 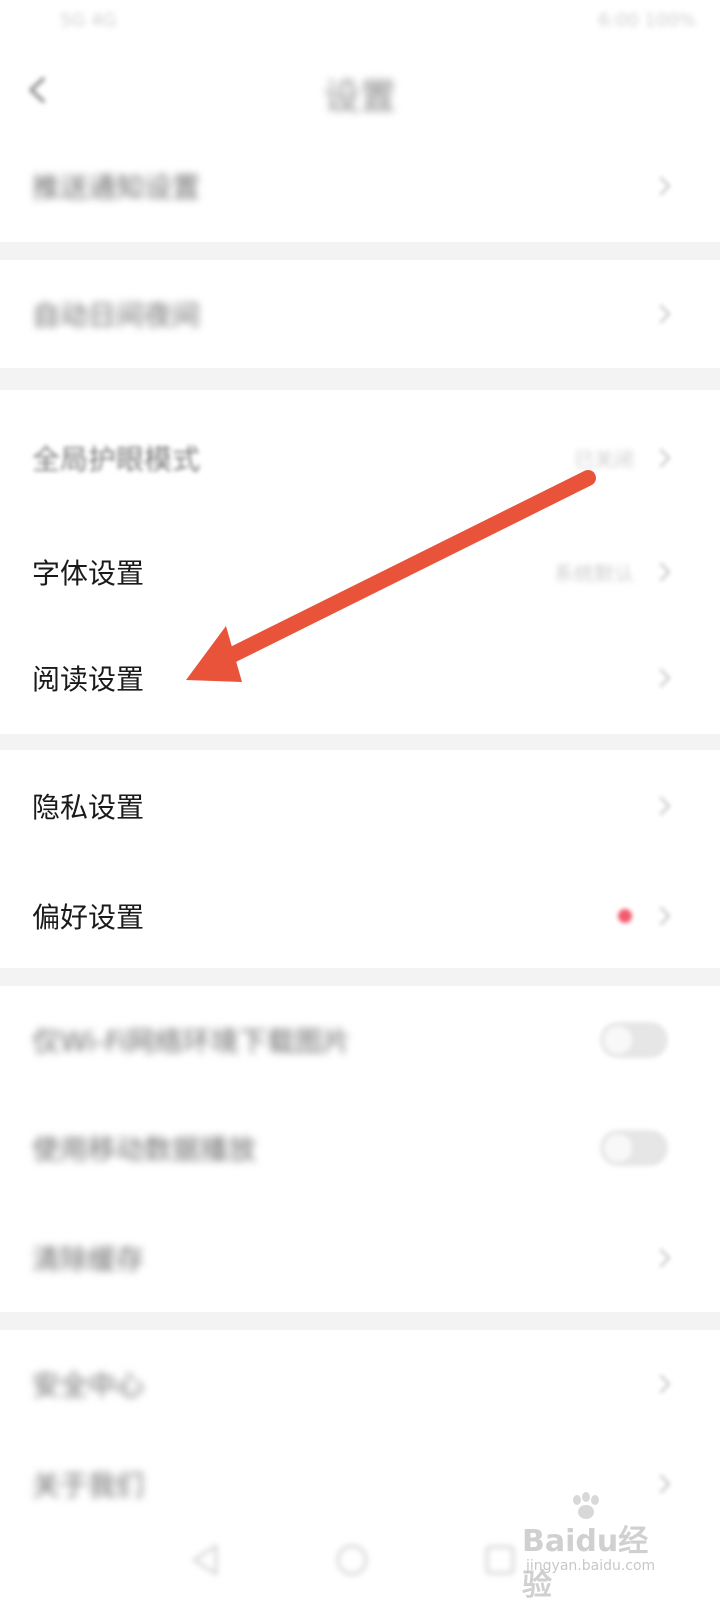 What do you see at coordinates (597, 1546) in the screenshot?
I see `watermark: Baidu经验 jingyan.baidu.com` at bounding box center [597, 1546].